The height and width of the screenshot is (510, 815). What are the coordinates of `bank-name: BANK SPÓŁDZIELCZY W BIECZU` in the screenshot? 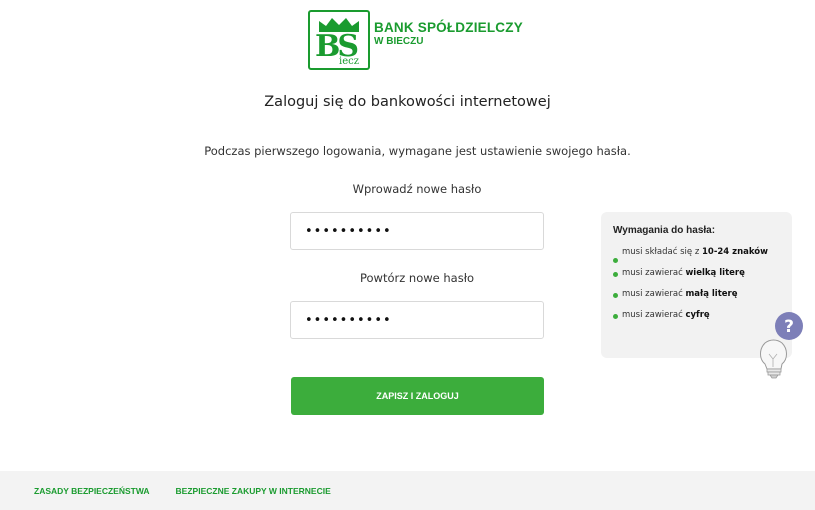 It's located at (448, 33).